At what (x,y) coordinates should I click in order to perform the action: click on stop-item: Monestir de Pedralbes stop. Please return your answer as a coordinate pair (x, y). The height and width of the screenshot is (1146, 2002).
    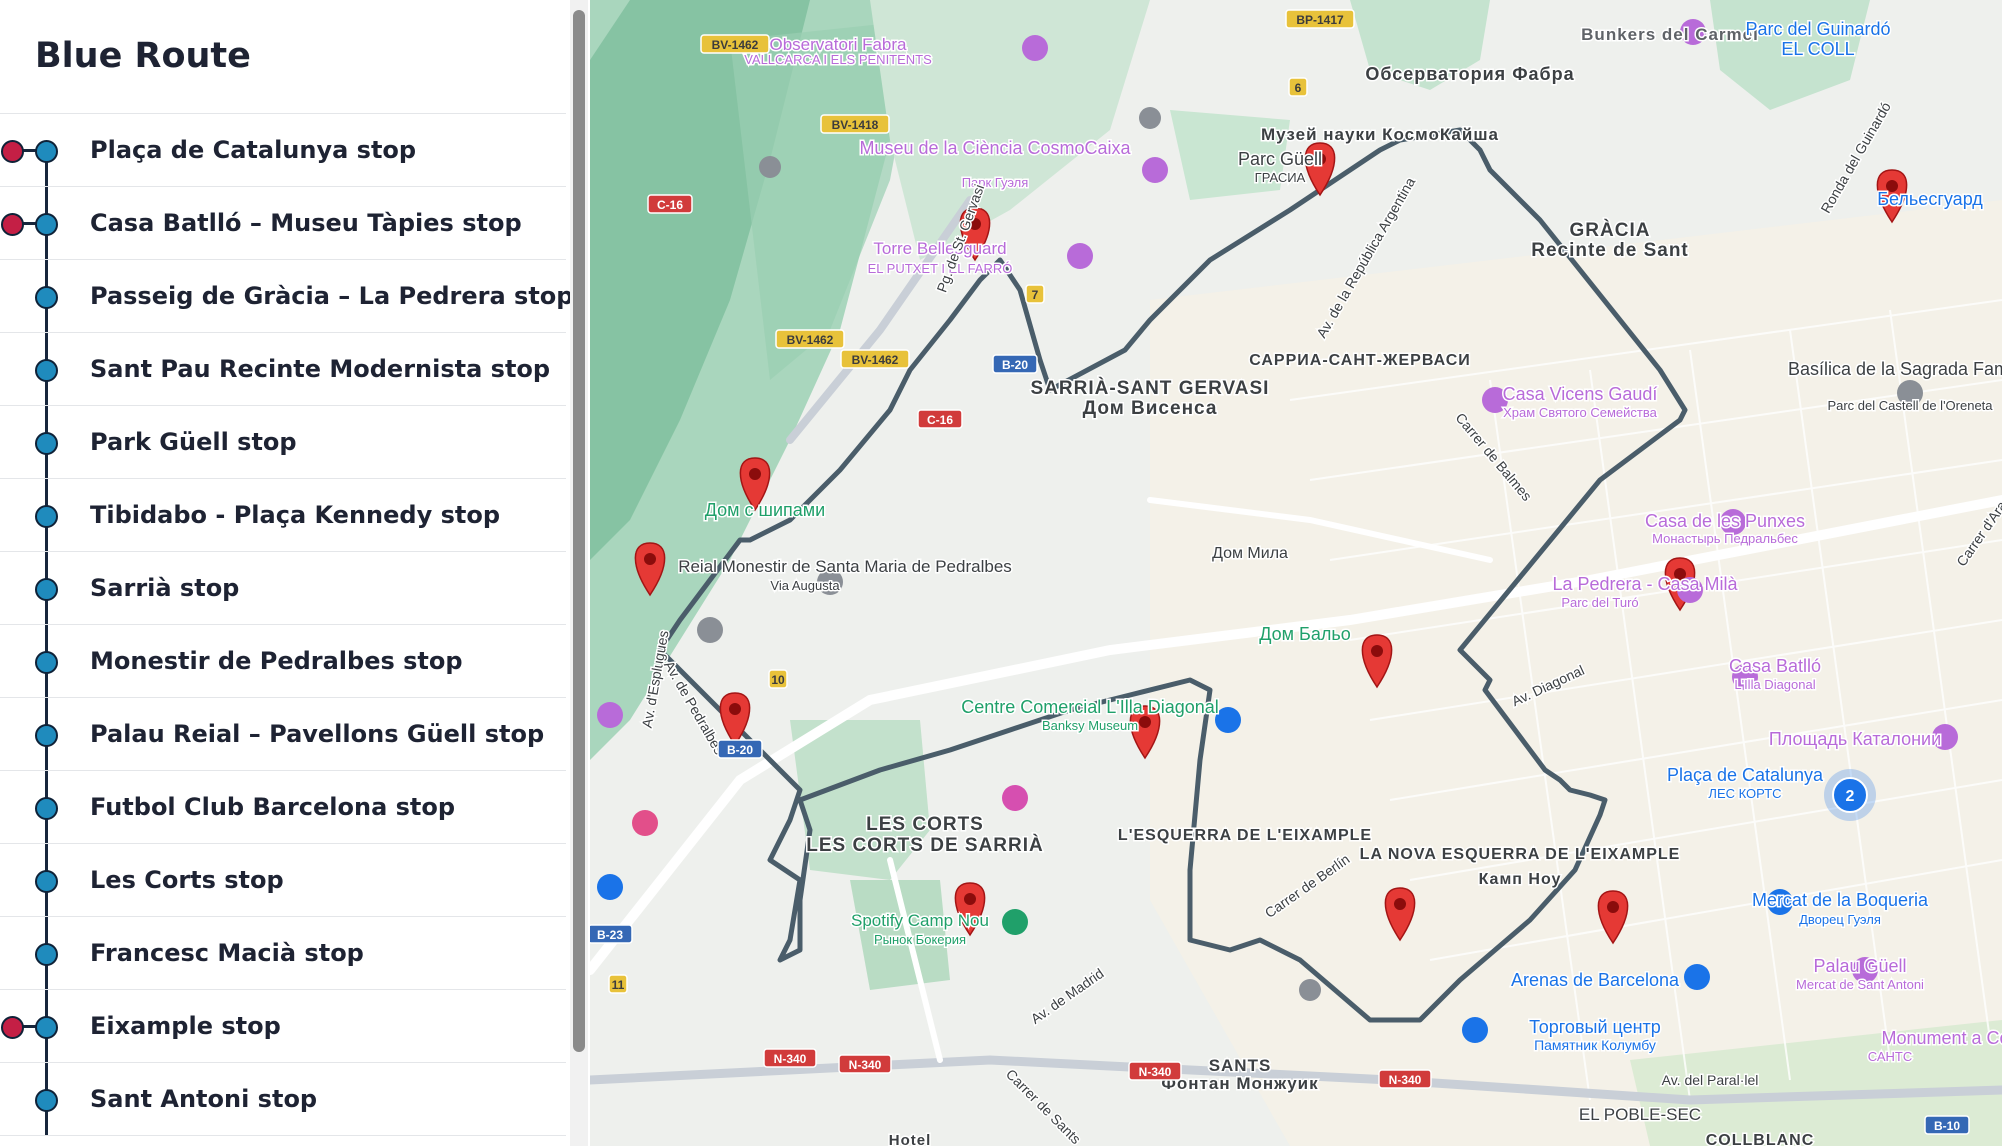
    Looking at the image, I should click on (283, 660).